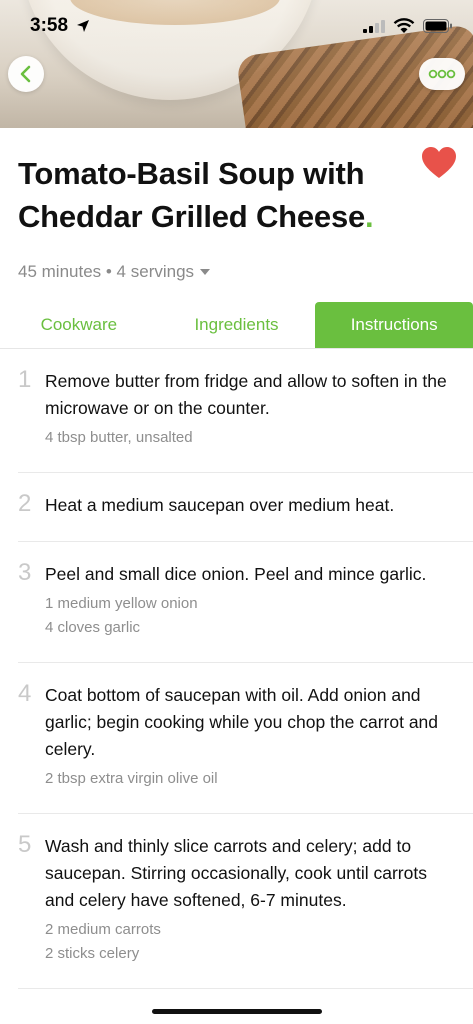 Image resolution: width=473 pixels, height=1024 pixels. I want to click on caret-down-icon, so click(205, 272).